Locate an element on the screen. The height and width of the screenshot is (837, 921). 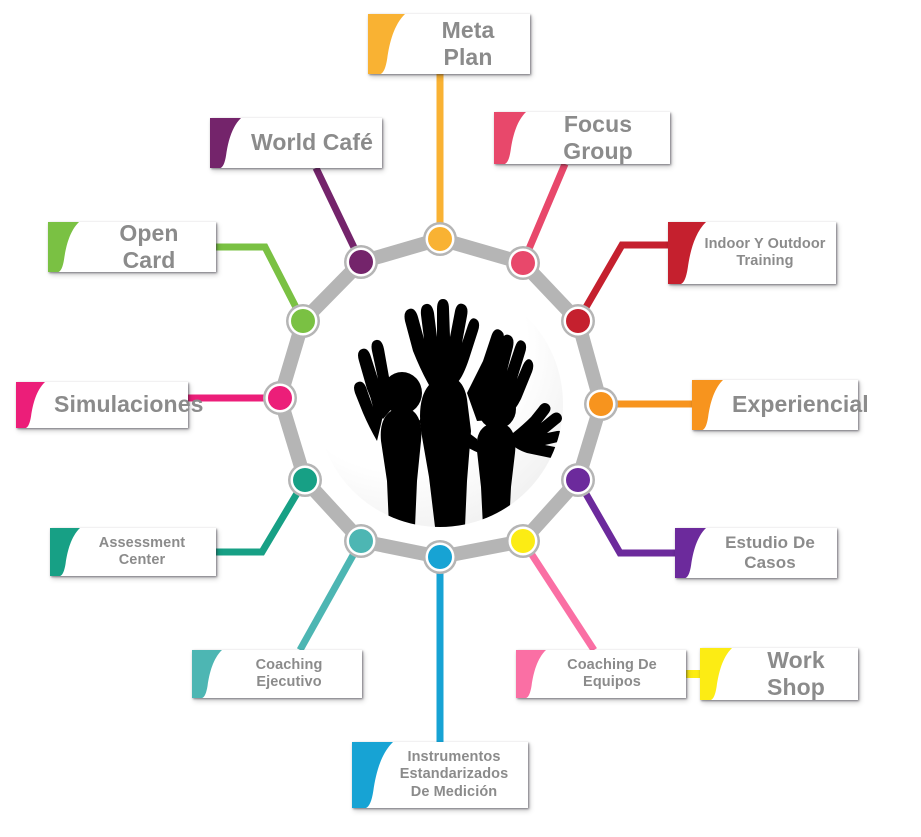
label-text-indoor-outdoor-training: Indoor Y Outdoor Training is located at coordinates (765, 252).